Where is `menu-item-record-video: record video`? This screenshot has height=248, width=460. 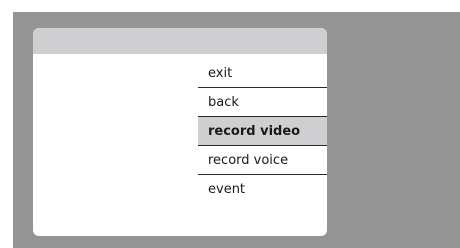 menu-item-record-video: record video is located at coordinates (262, 131).